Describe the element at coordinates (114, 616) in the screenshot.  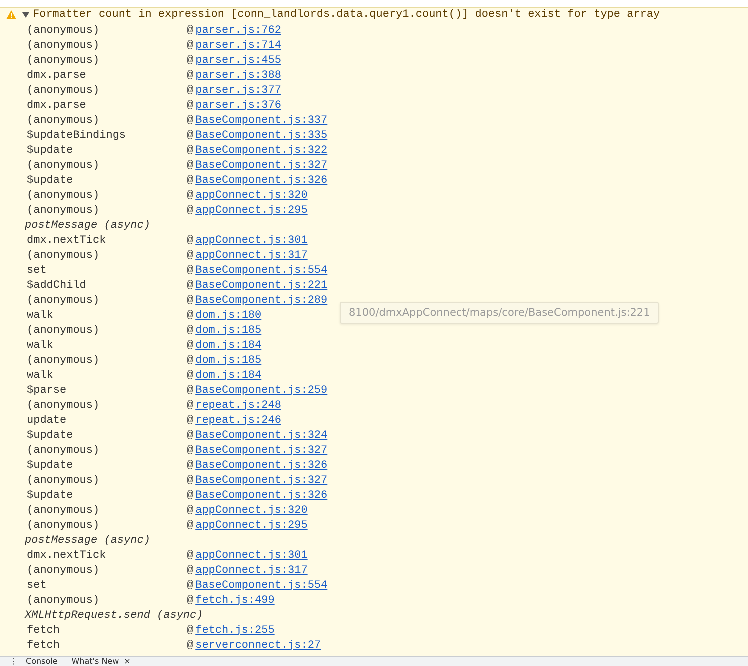
I see `async-boundary: XMLHttpRequest.send (async)` at that location.